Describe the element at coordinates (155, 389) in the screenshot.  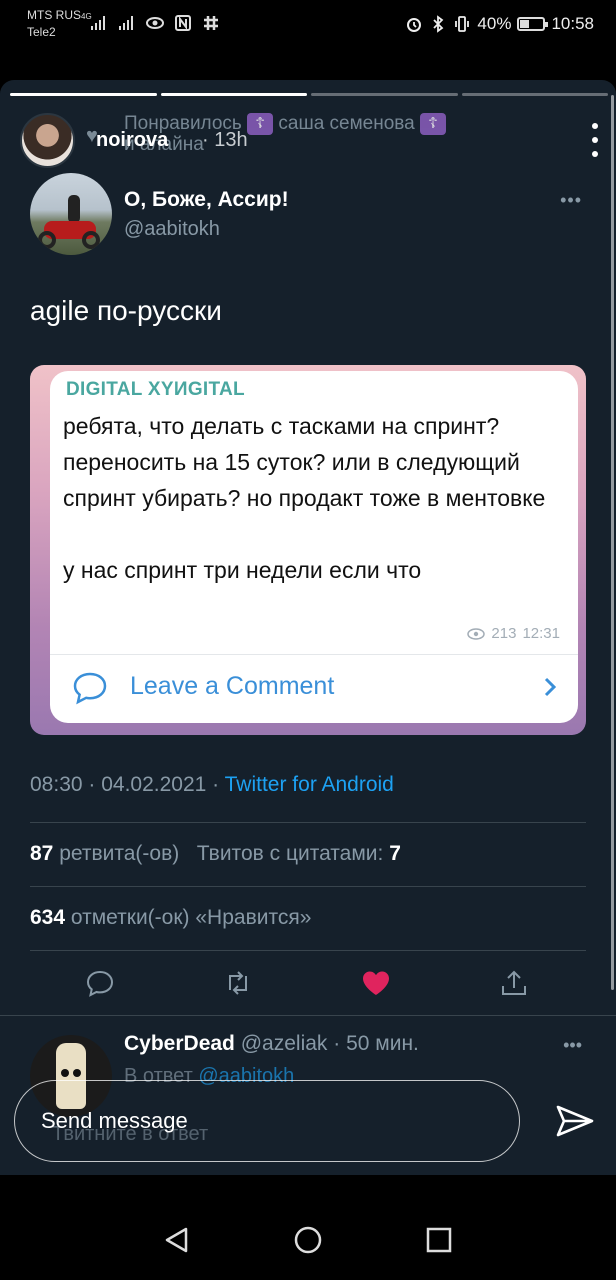
I see `chat-title: DIGITAL XYИGITAL` at that location.